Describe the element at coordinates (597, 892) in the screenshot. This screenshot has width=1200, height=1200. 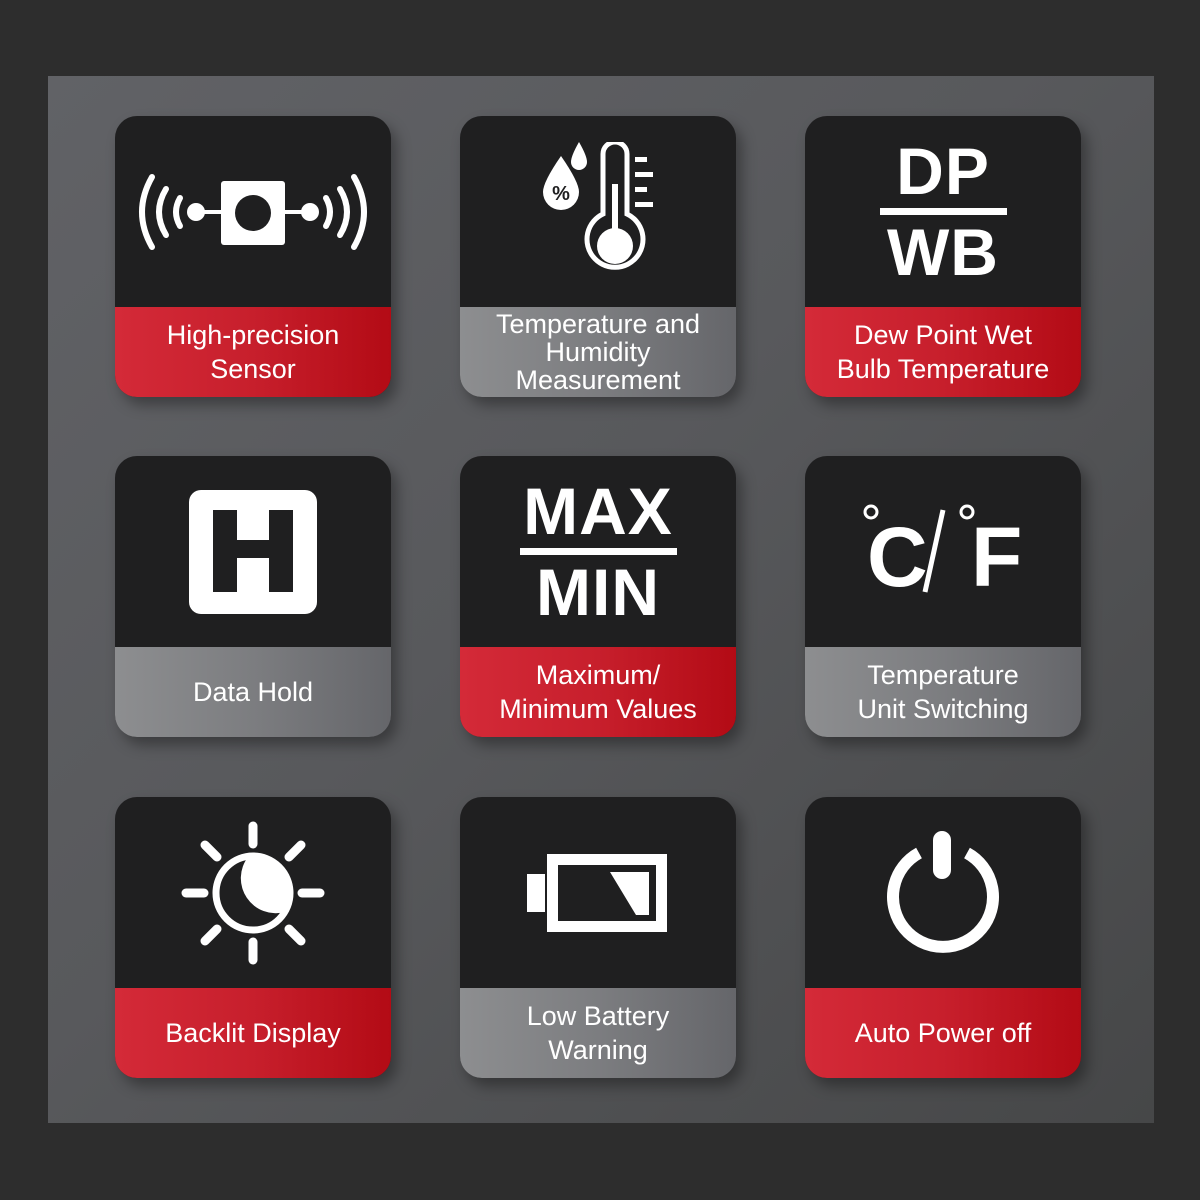
I see `low-battery-icon` at that location.